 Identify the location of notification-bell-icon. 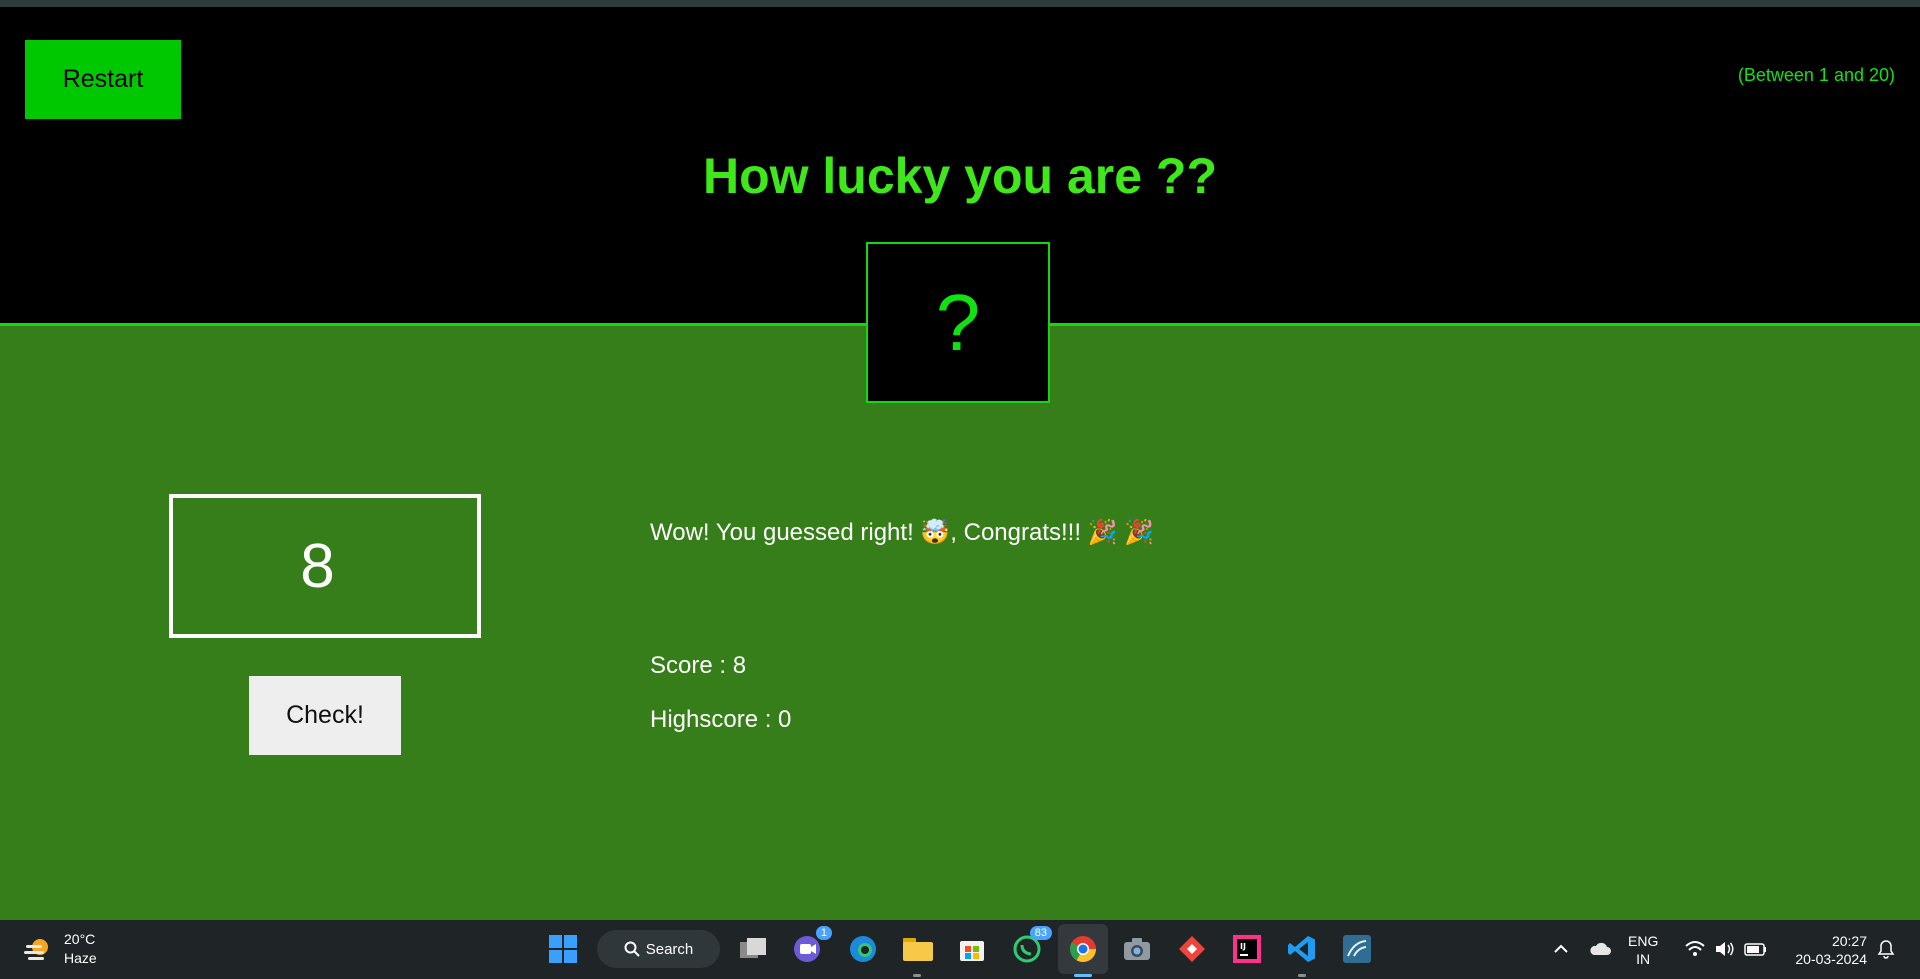
(1886, 949).